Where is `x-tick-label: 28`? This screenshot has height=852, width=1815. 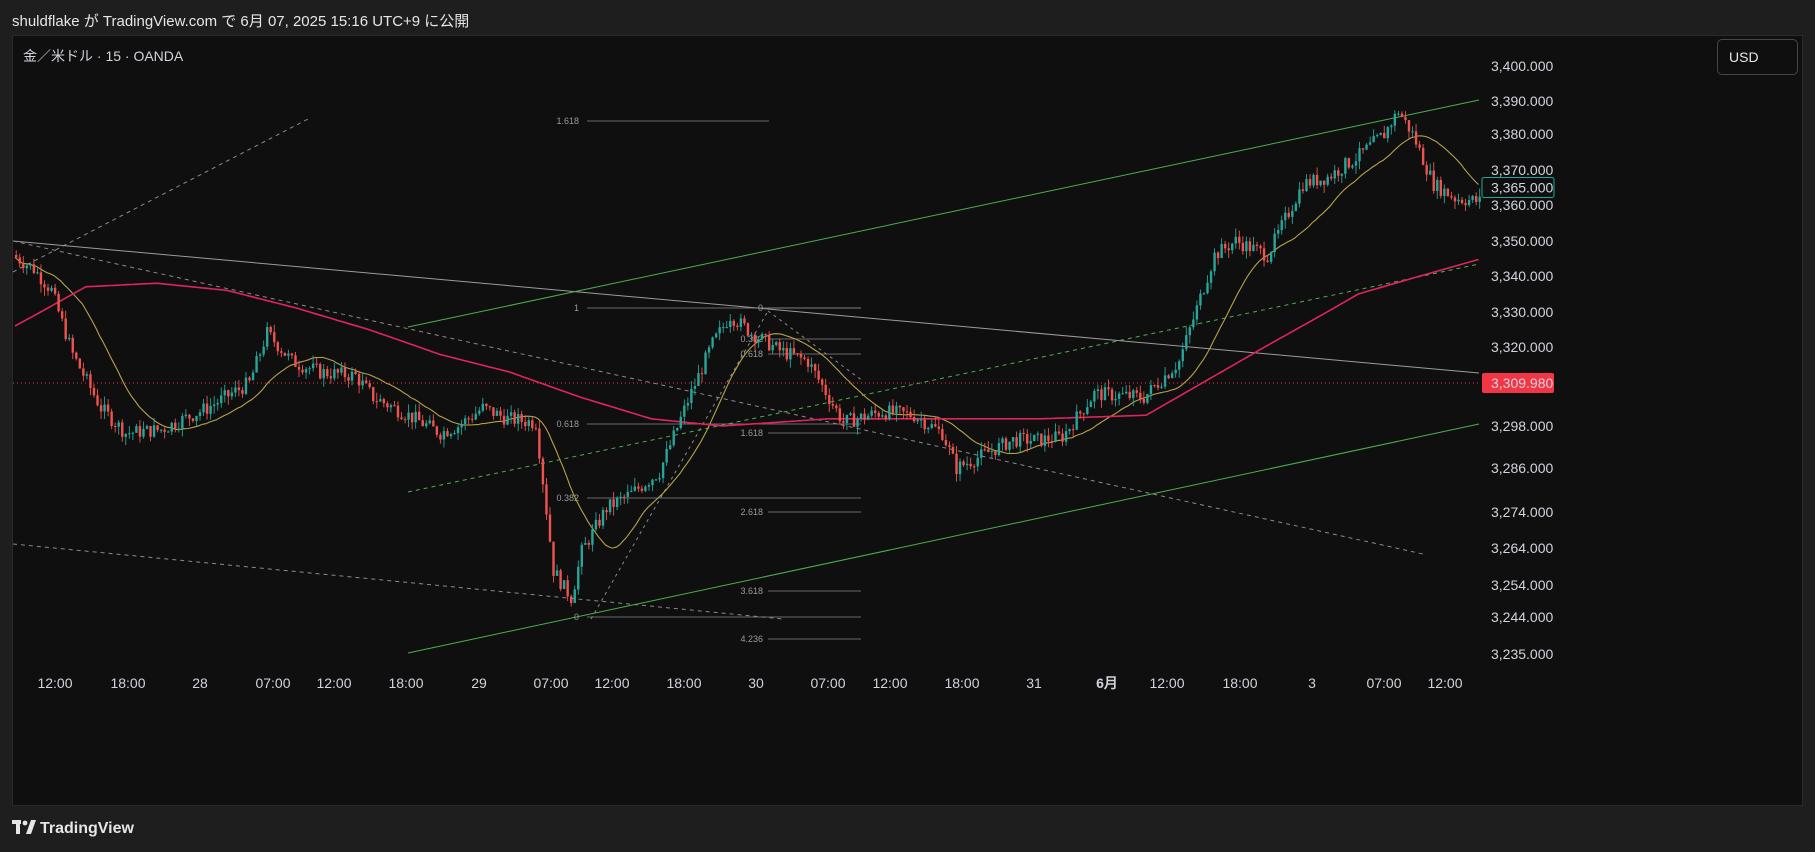
x-tick-label: 28 is located at coordinates (200, 683).